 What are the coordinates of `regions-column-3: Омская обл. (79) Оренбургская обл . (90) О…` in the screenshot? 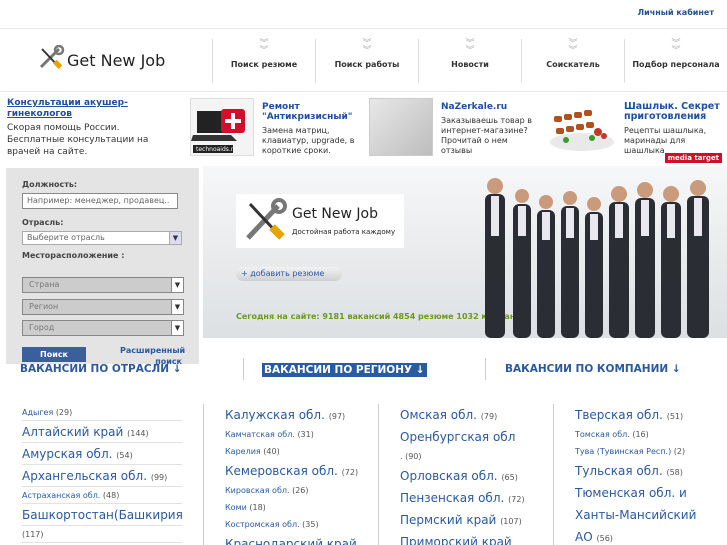 It's located at (470, 474).